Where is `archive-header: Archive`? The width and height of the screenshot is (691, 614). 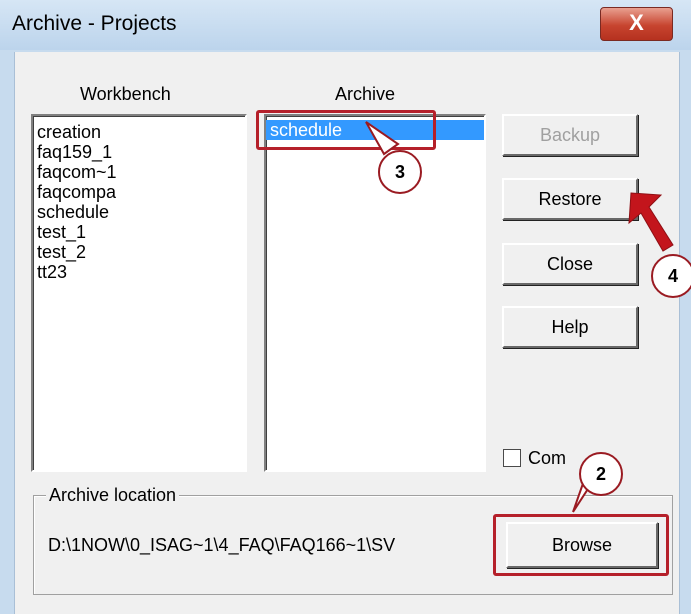
archive-header: Archive is located at coordinates (365, 94).